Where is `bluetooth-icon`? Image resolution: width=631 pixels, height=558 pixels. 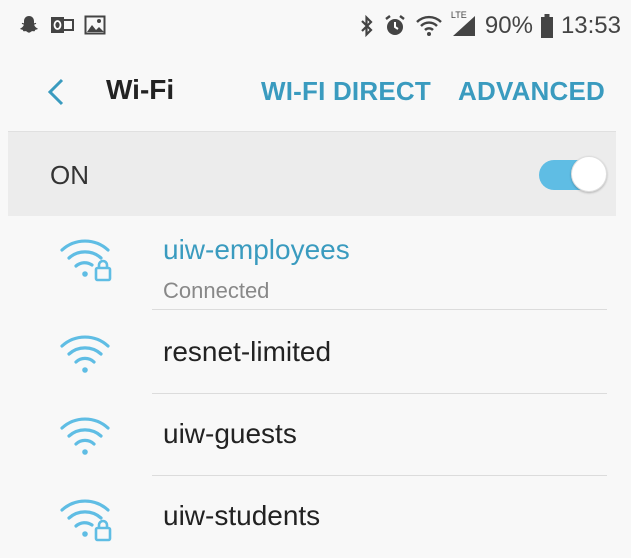 bluetooth-icon is located at coordinates (367, 26).